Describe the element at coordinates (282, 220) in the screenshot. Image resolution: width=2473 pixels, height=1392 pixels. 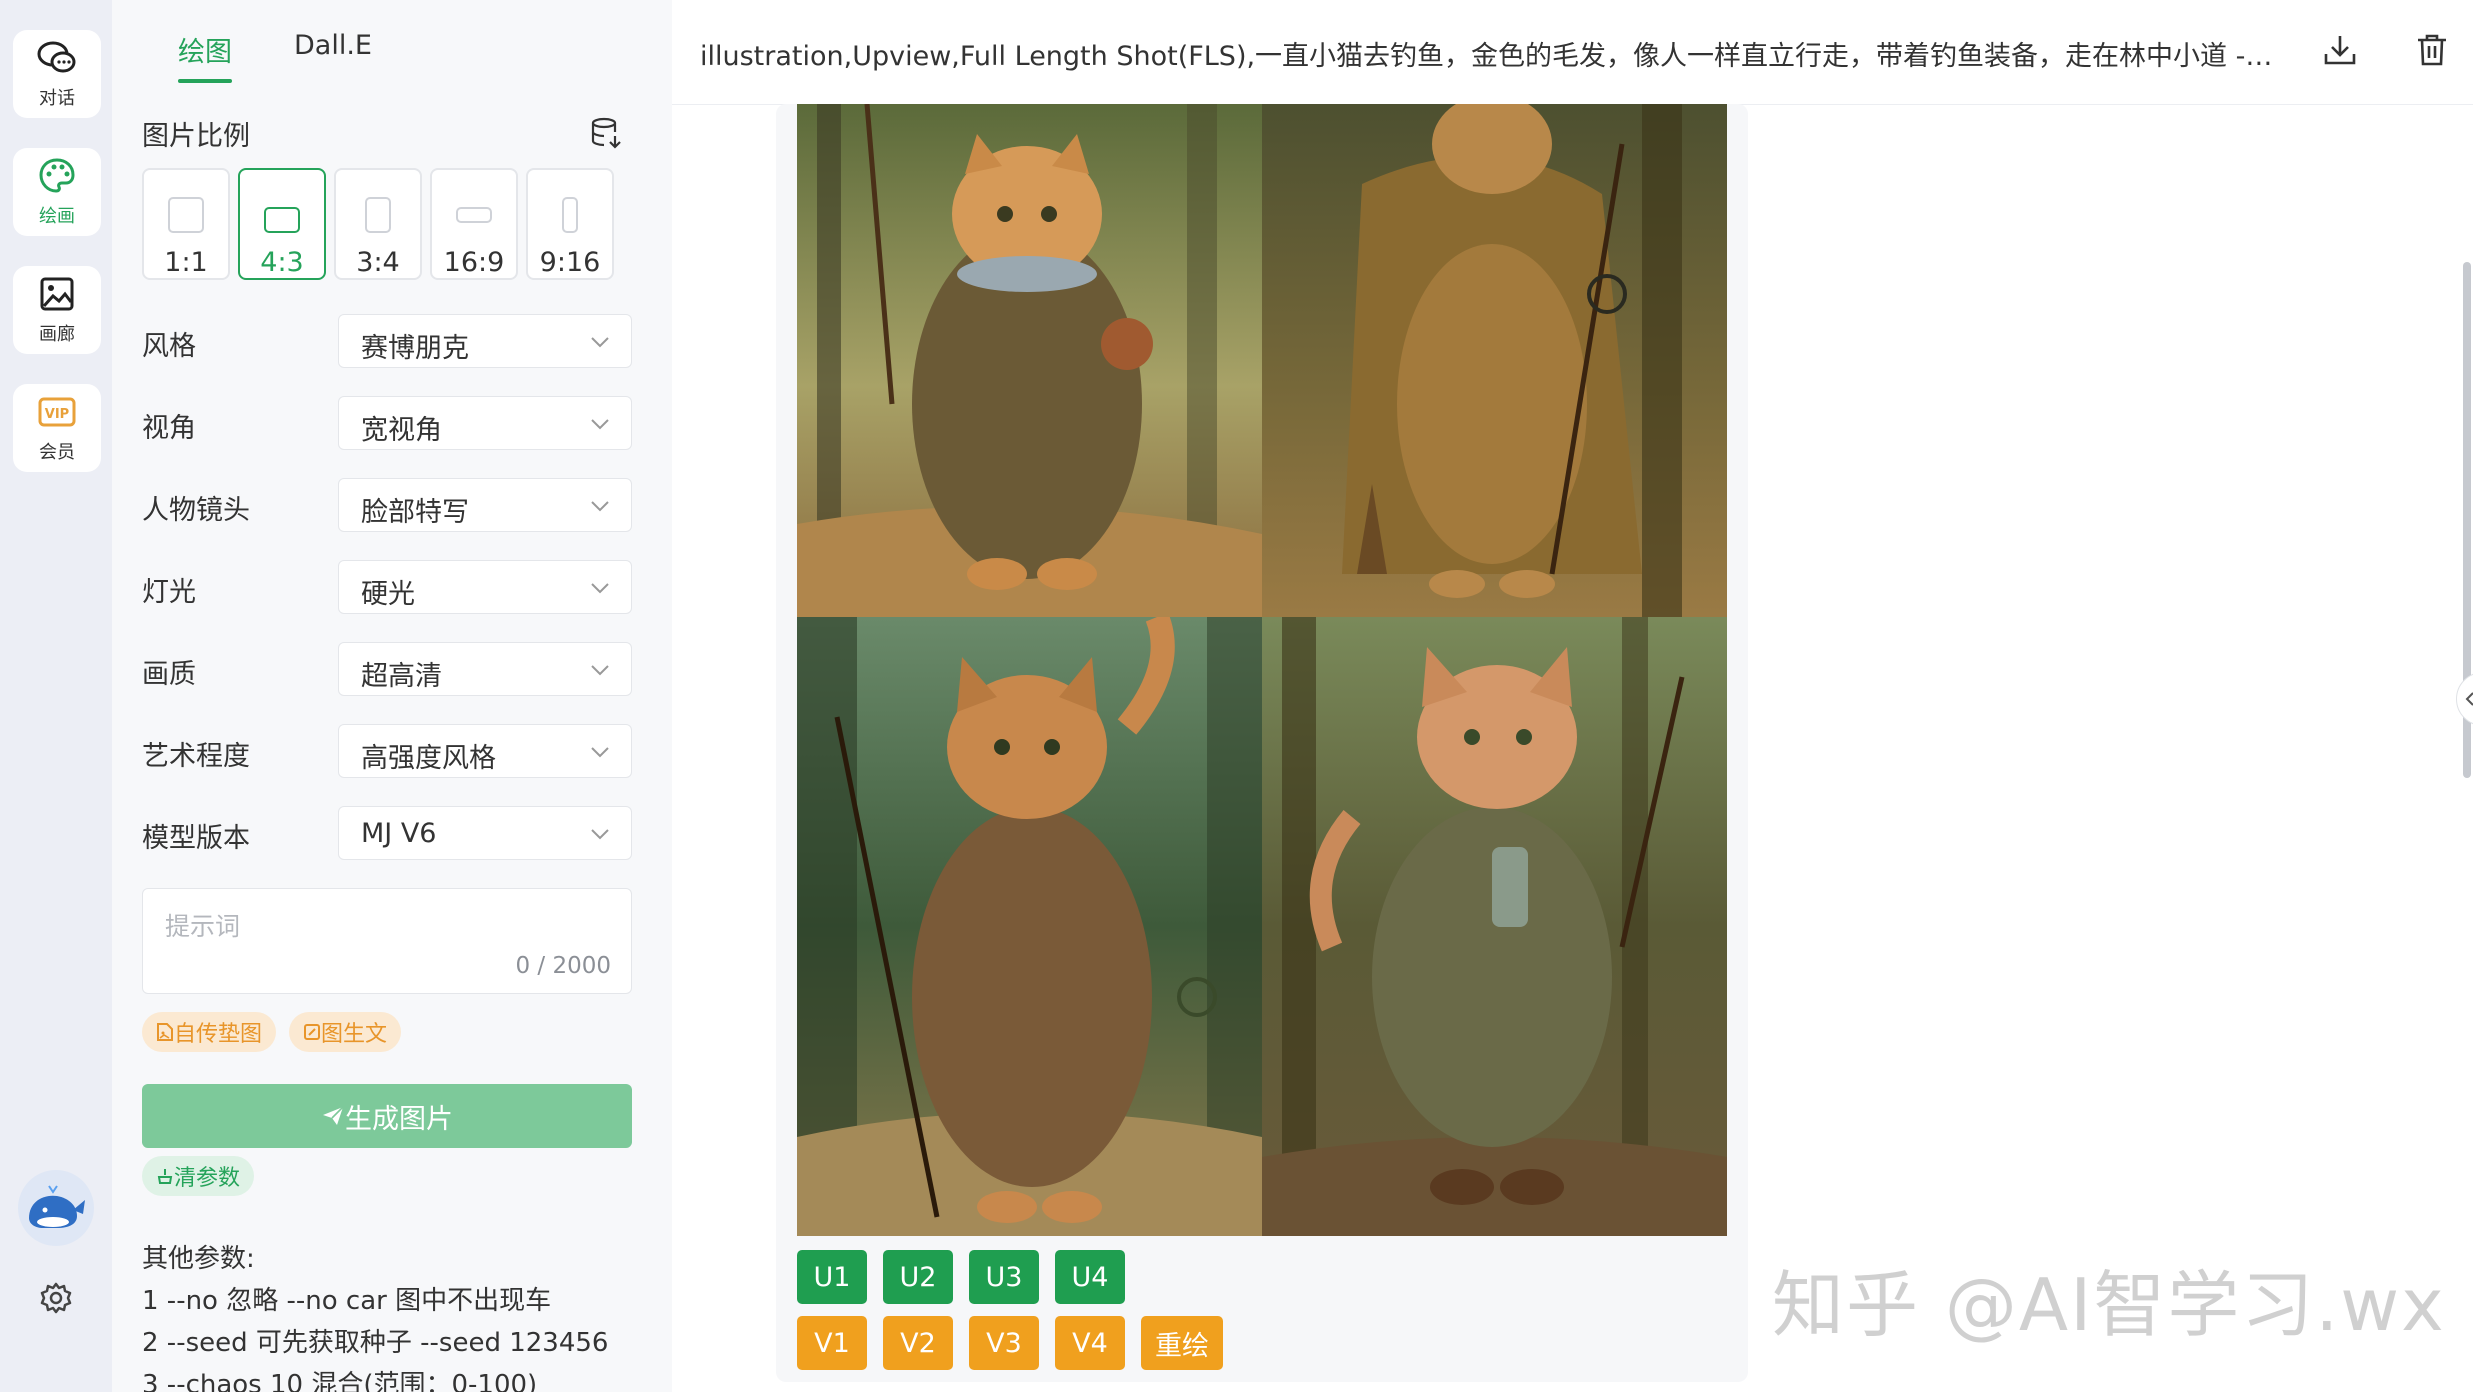
I see `landscape-shape-icon` at that location.